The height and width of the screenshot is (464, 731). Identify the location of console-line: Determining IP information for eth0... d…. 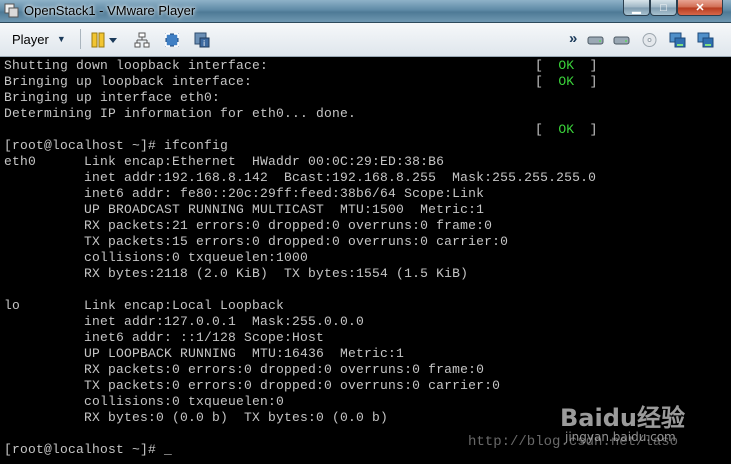
(180, 113).